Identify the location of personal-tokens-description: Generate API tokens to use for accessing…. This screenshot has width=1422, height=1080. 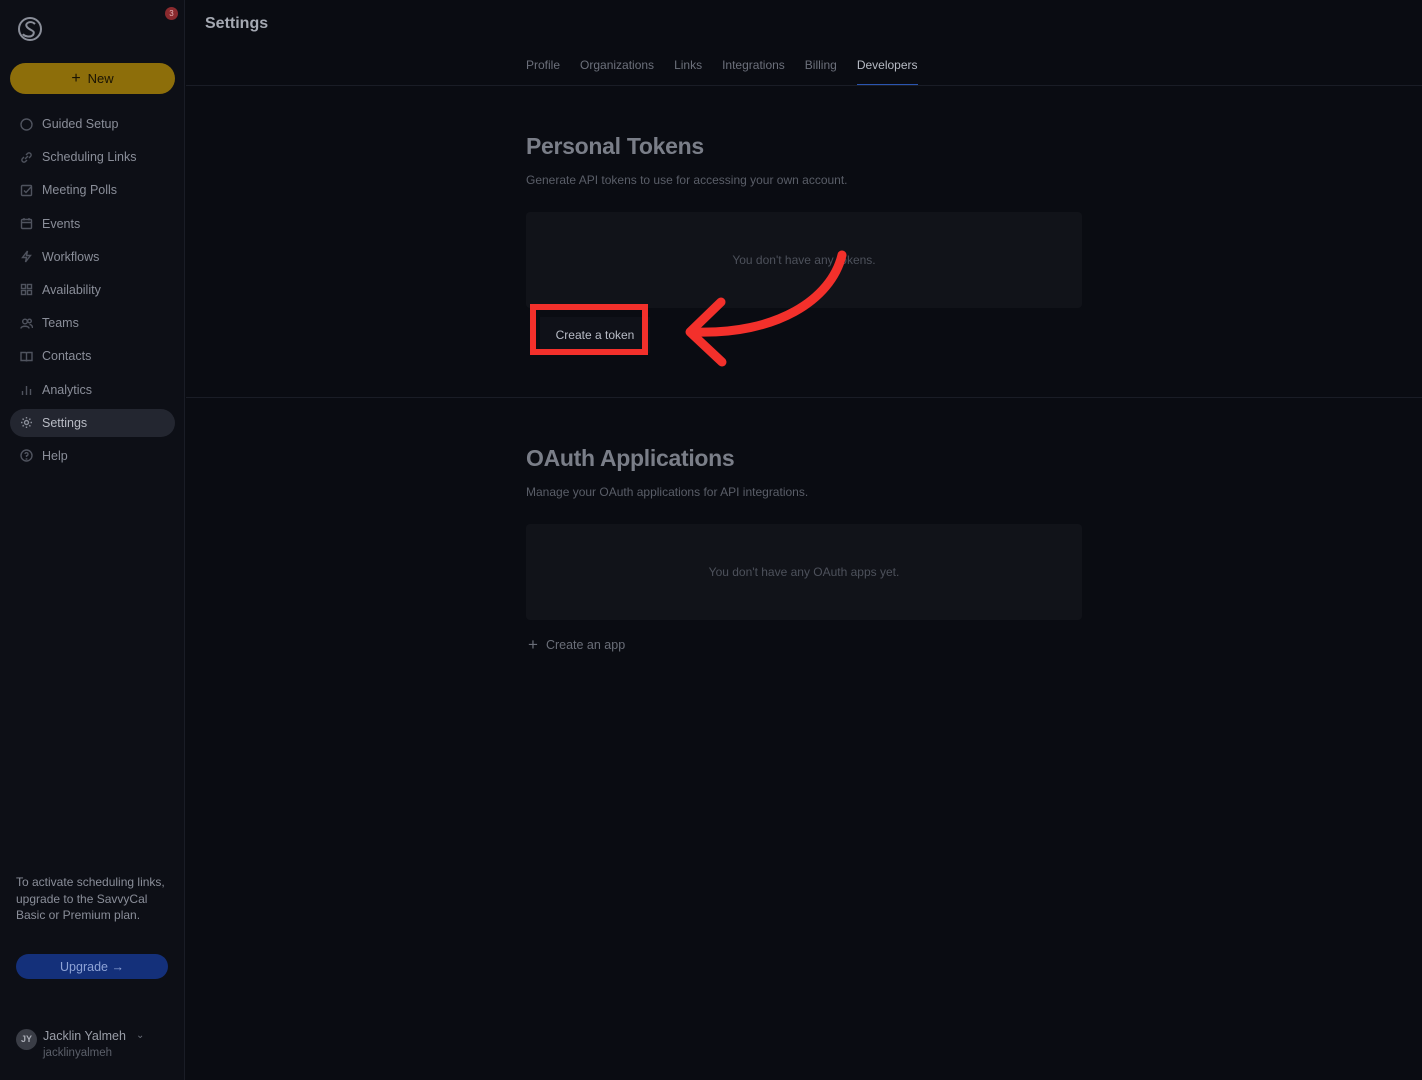
(687, 180).